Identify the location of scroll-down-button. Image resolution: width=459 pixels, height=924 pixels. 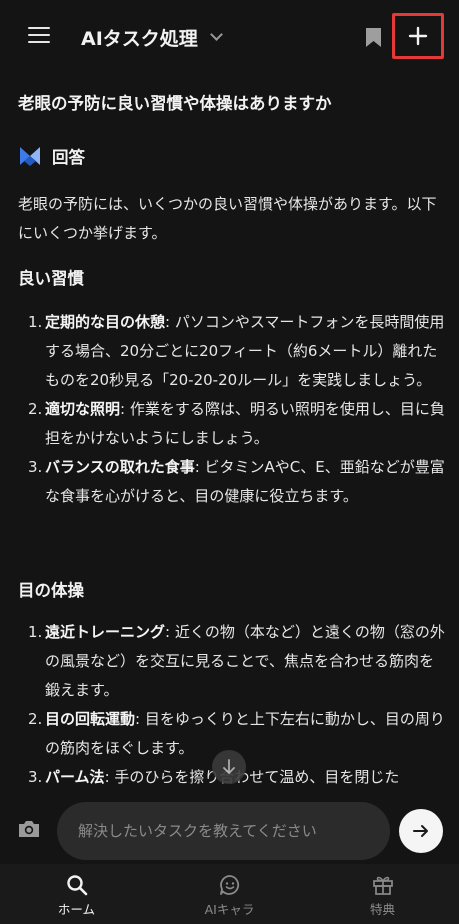
(229, 767).